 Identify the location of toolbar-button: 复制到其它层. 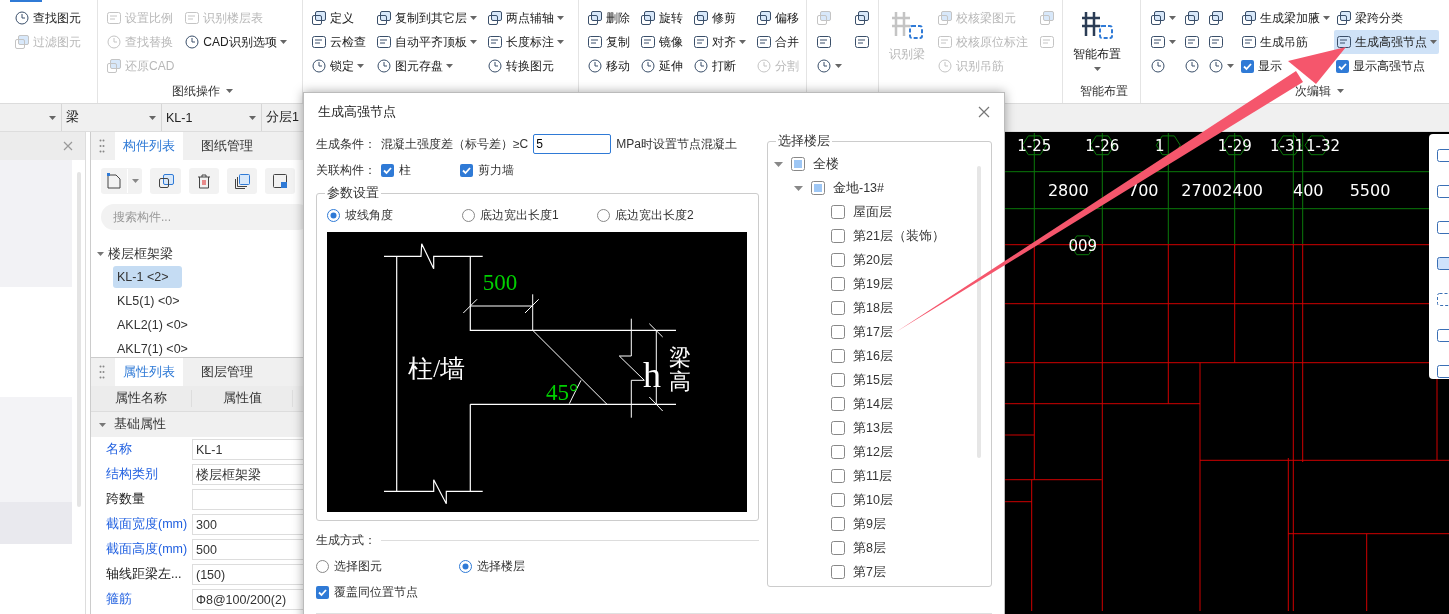
(426, 18).